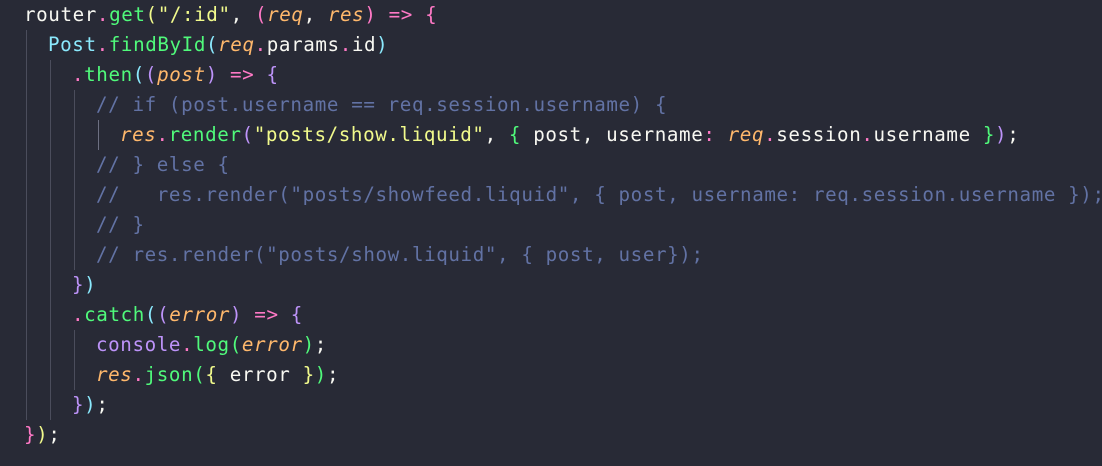  I want to click on code-line: Post.findById(req.params.id), so click(218, 45).